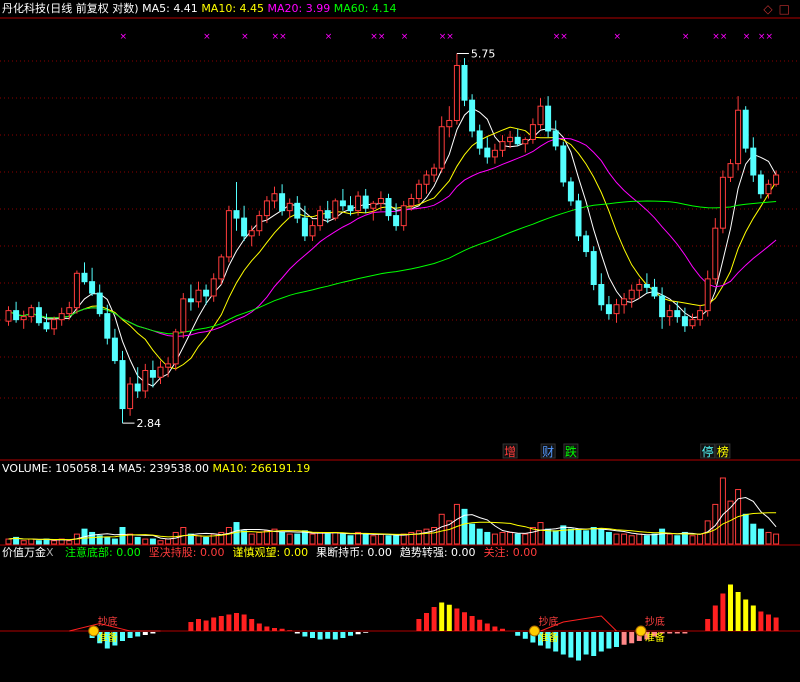 This screenshot has width=800, height=682. What do you see at coordinates (548, 451) in the screenshot?
I see `event-marker: 财` at bounding box center [548, 451].